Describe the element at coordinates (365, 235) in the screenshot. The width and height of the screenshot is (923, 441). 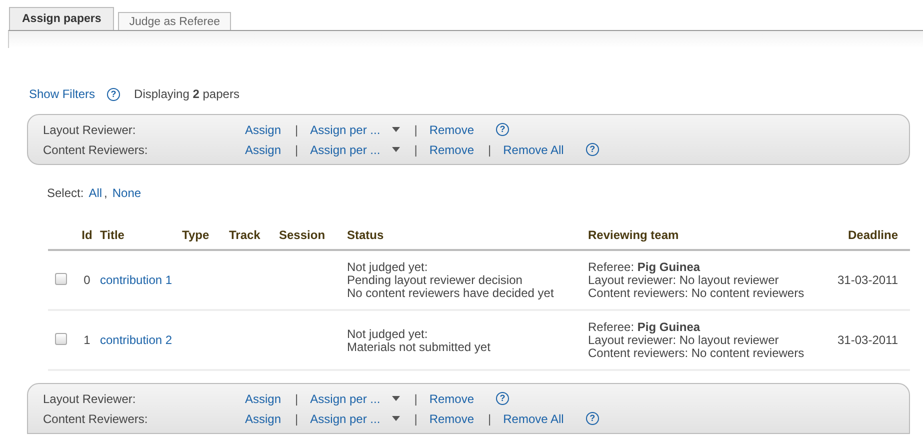
I see `column-header: Status` at that location.